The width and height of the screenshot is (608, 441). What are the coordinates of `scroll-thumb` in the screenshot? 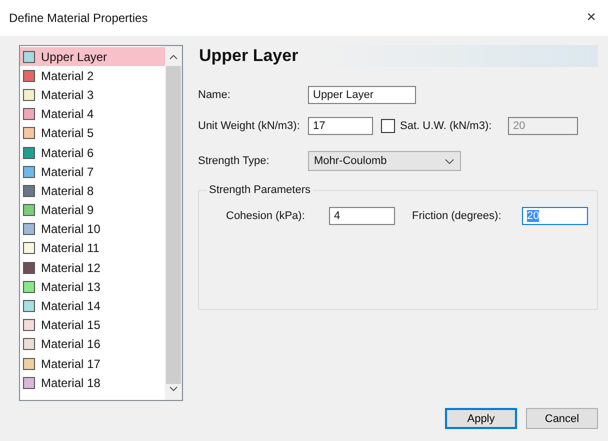 It's located at (173, 225).